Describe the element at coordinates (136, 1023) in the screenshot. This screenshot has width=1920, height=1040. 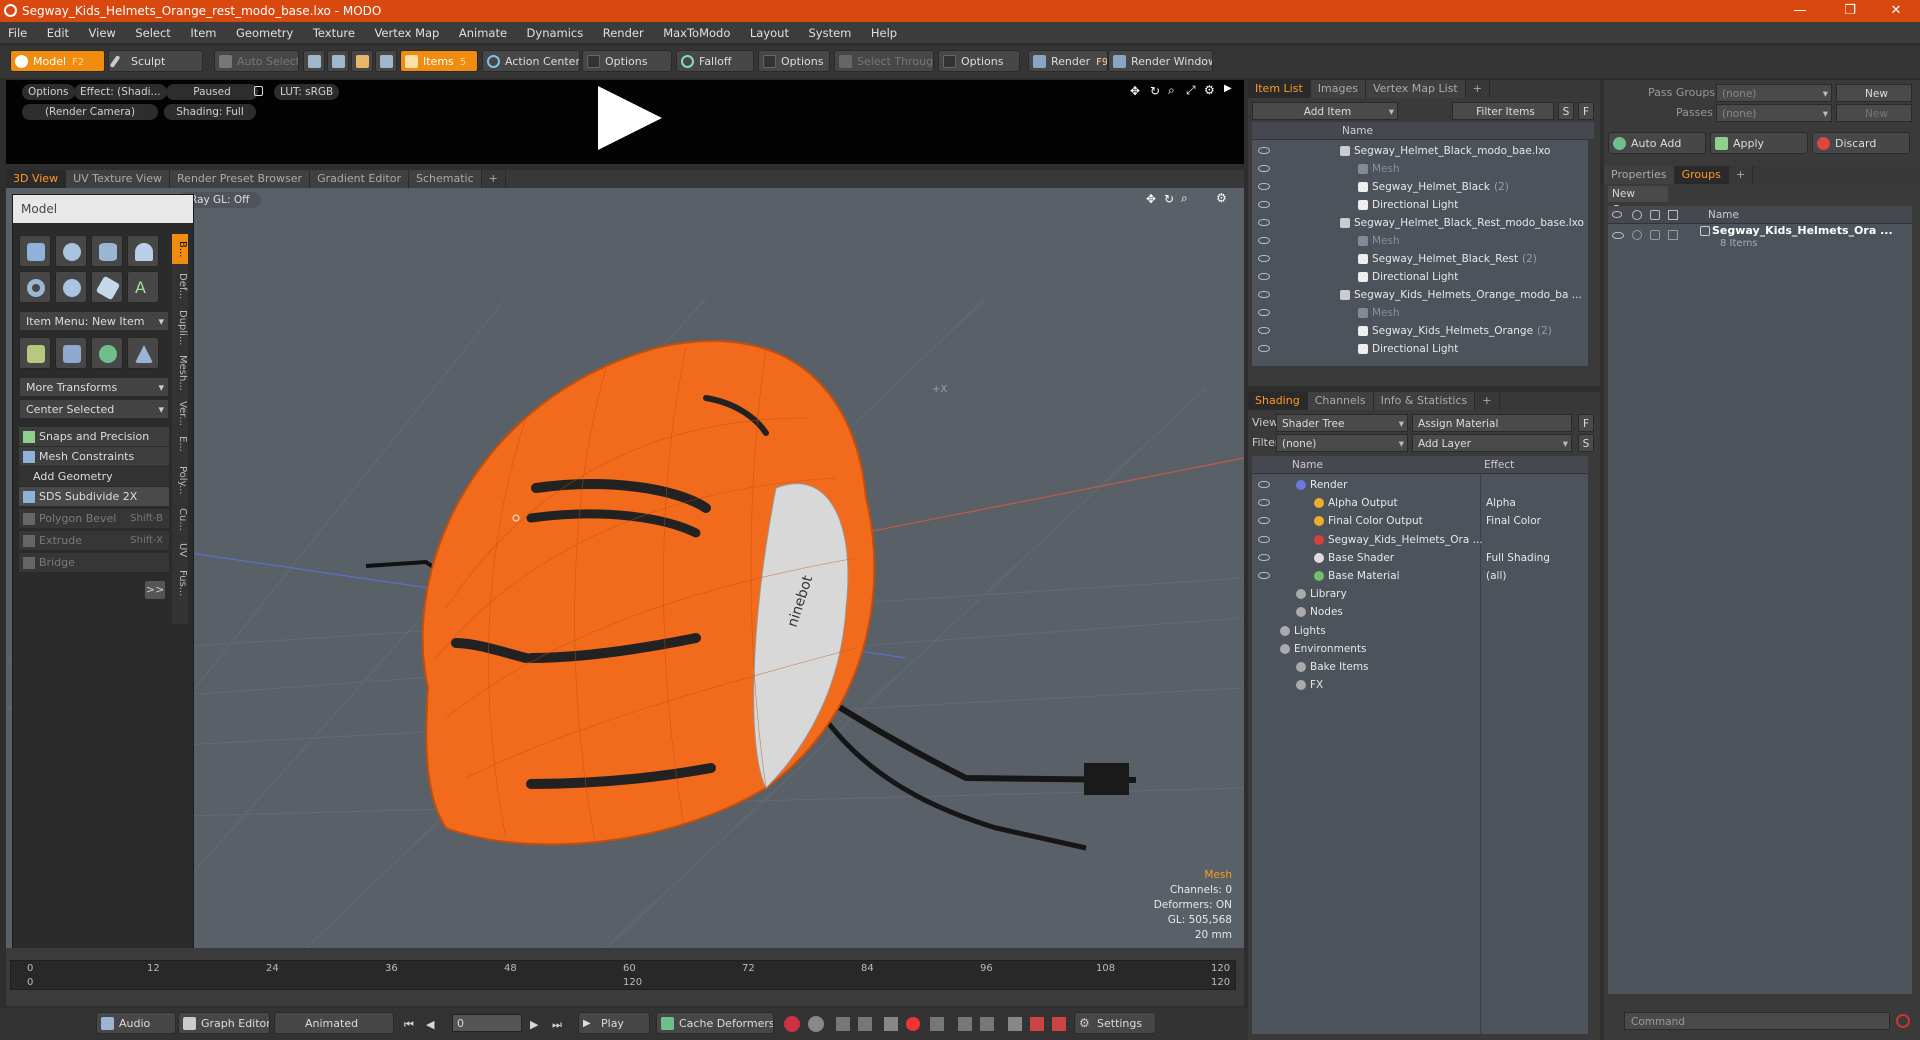
I see `audio-button: Audio` at that location.